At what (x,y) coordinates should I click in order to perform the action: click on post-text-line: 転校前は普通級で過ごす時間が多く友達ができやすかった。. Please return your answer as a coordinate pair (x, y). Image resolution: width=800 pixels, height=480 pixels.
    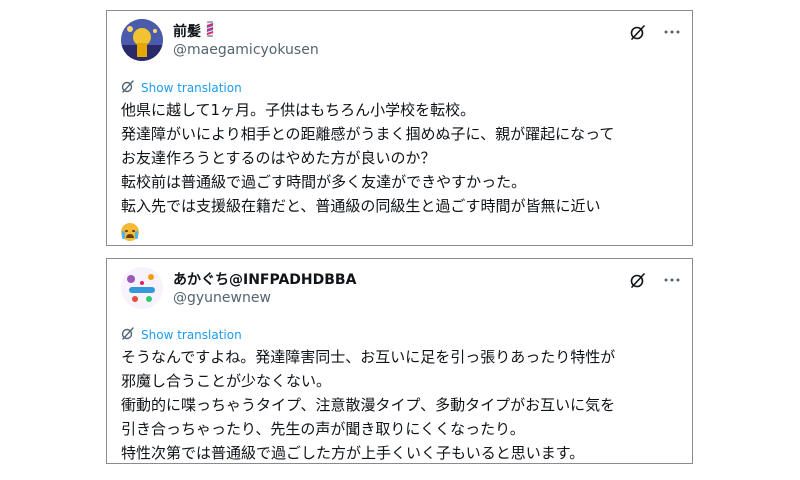
    Looking at the image, I should click on (324, 182).